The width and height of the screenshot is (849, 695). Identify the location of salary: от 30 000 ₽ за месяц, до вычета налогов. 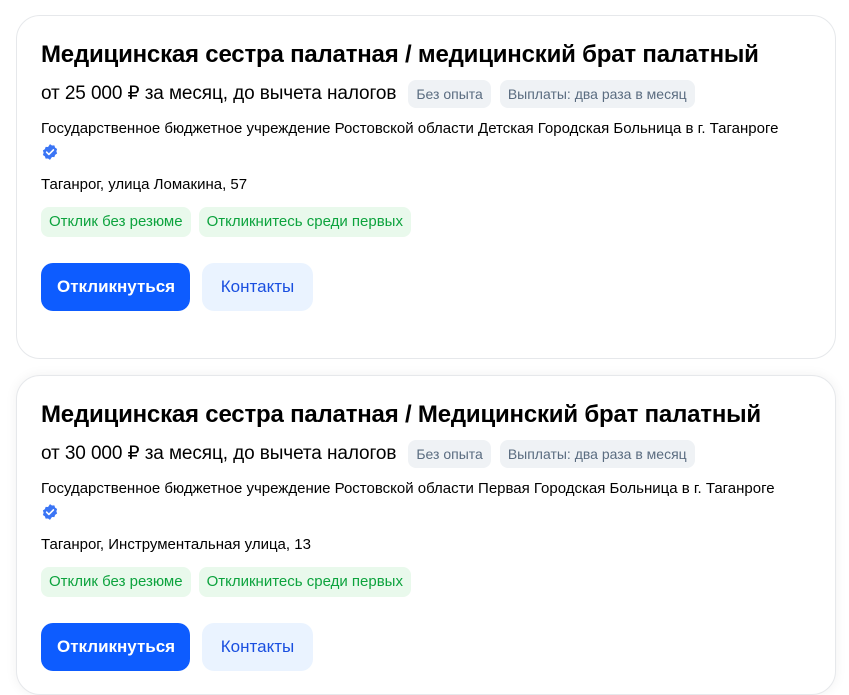
(219, 453).